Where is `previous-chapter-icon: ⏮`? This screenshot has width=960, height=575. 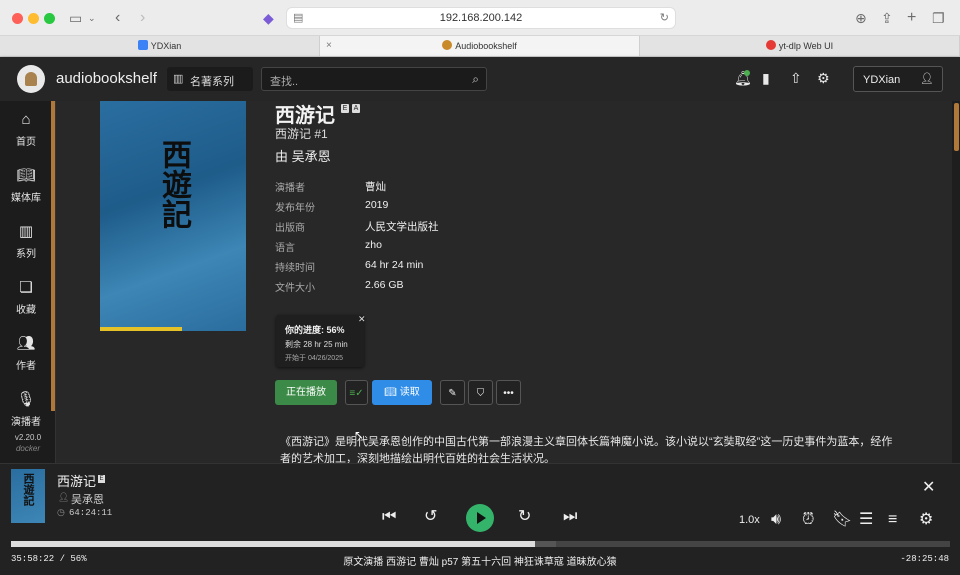 previous-chapter-icon: ⏮ is located at coordinates (389, 517).